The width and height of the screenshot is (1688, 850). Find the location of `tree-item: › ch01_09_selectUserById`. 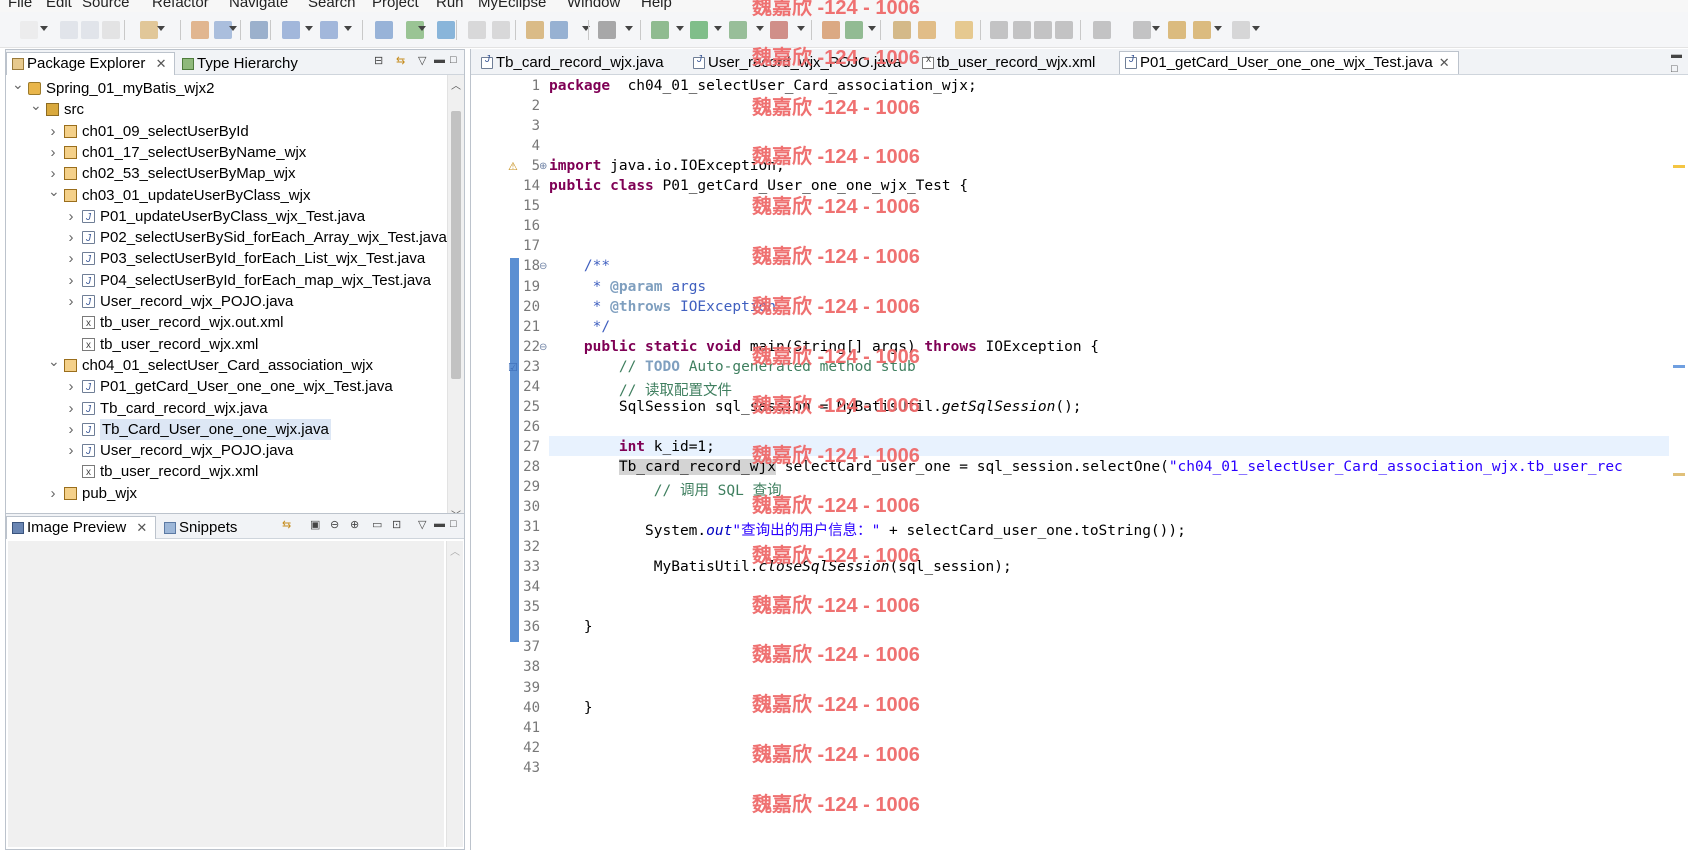

tree-item: › ch01_09_selectUserById is located at coordinates (226, 131).